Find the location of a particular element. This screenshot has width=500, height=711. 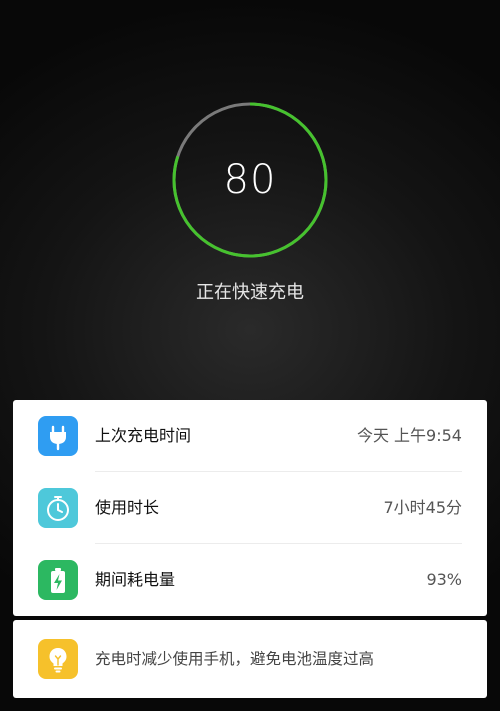

battery-level-ring: 80 is located at coordinates (250, 180).